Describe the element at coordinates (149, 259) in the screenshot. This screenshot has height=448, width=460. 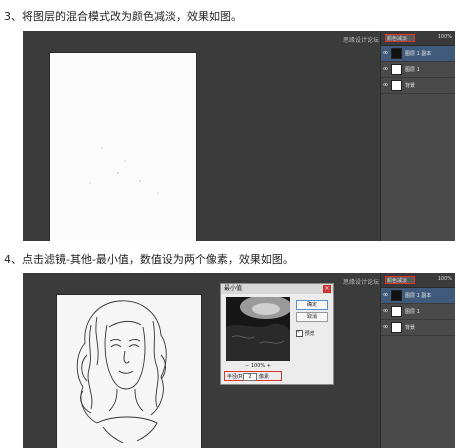
I see `step-4-caption: 4、点击滤镜-其他-最小值，数值设为两个像素，效果如图。` at that location.